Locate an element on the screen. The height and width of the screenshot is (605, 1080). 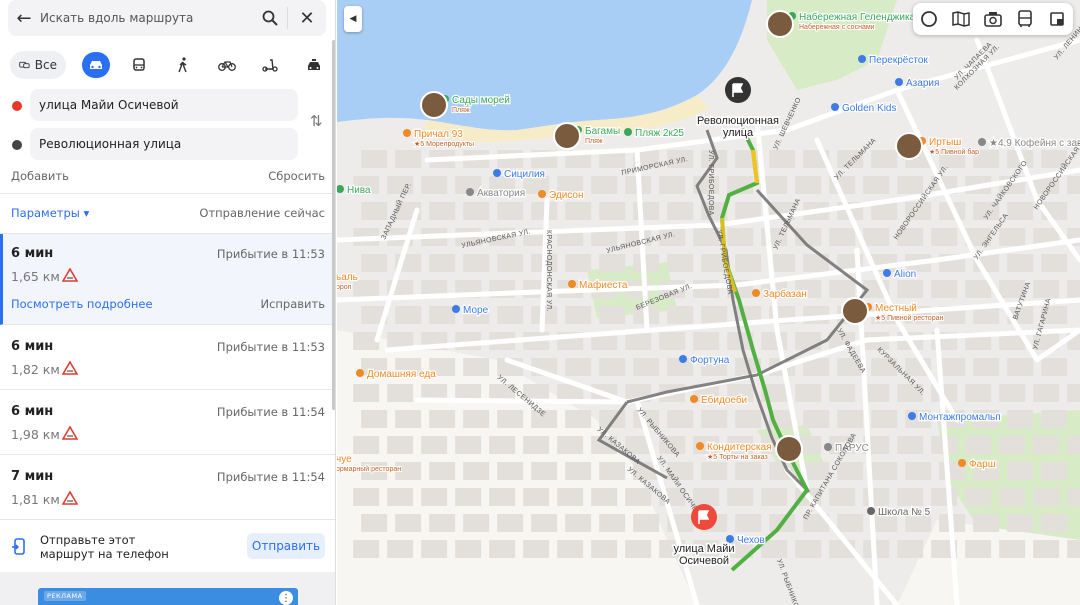
car-bus-icon is located at coordinates (24, 65).